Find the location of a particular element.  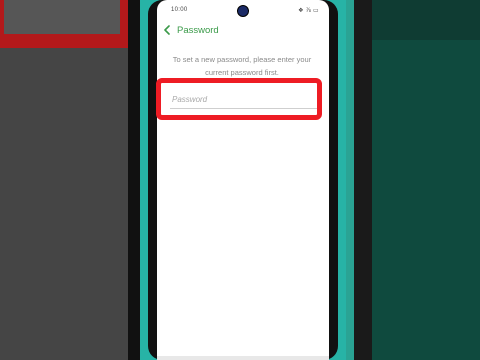

status-time: 10:00 is located at coordinates (179, 10).